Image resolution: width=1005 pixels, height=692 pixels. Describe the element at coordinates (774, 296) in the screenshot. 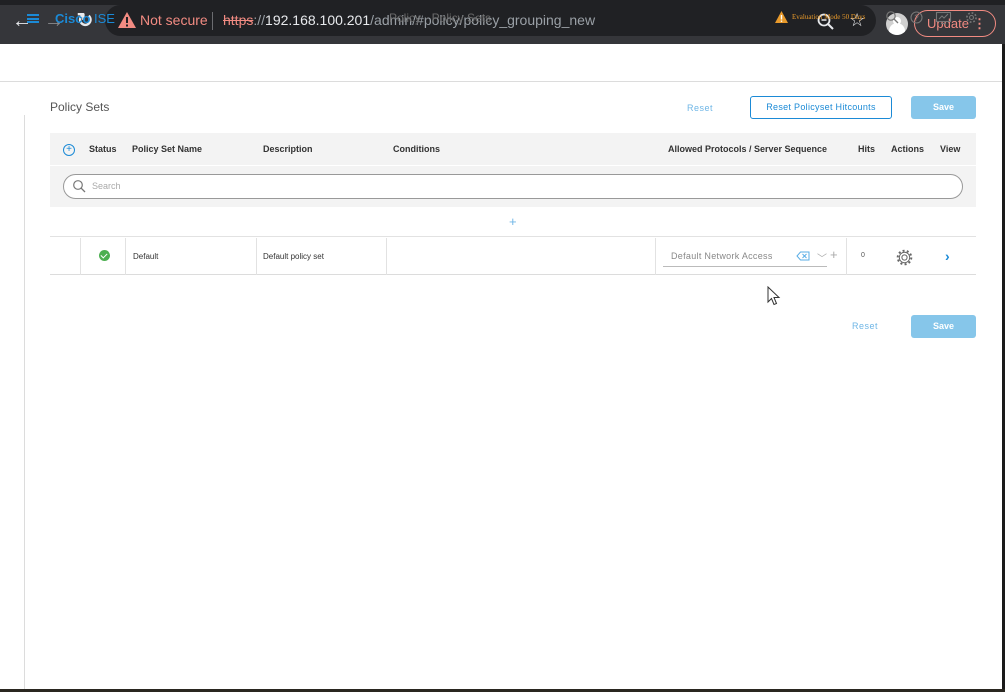

I see `mouse-pointer-icon` at that location.